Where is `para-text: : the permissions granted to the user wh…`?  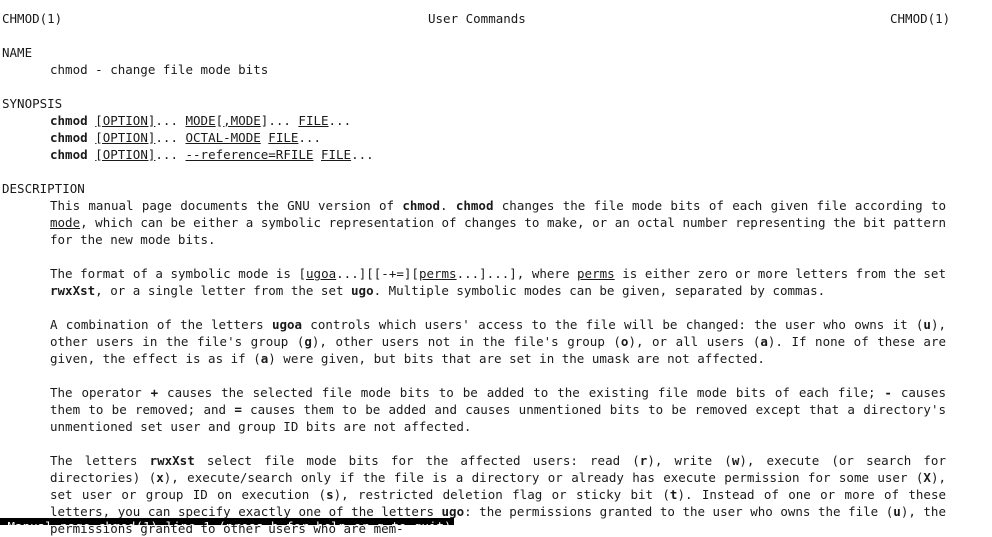 para-text: : the permissions granted to the user wh… is located at coordinates (679, 511).